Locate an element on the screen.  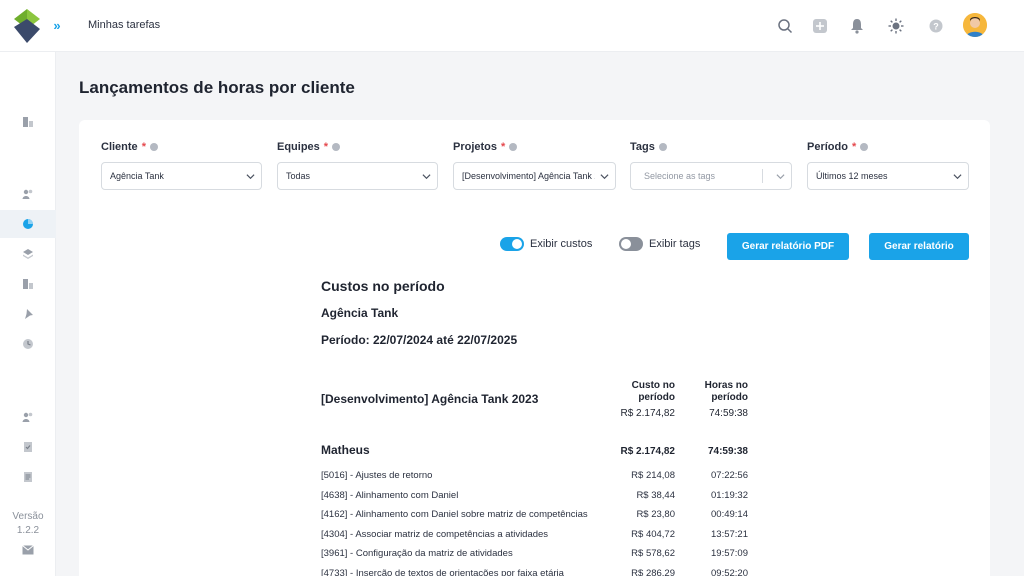
project-cost-total: R$ 2.174,82 is located at coordinates (648, 413).